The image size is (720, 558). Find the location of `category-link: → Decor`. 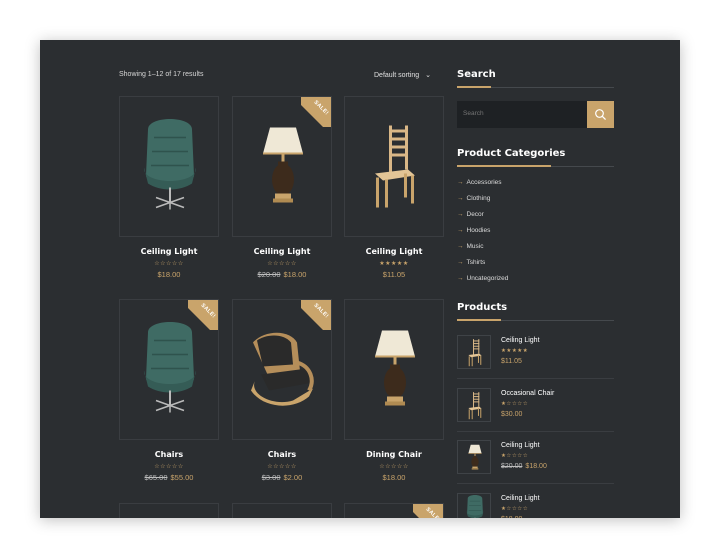

category-link: → Decor is located at coordinates (470, 214).